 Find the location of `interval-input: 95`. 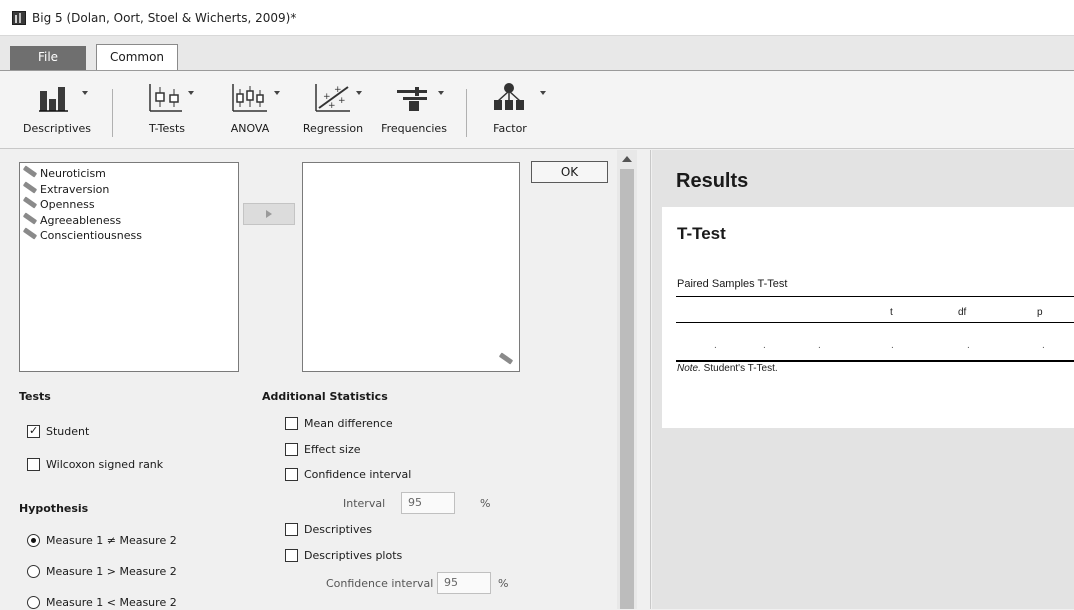

interval-input: 95 is located at coordinates (428, 503).